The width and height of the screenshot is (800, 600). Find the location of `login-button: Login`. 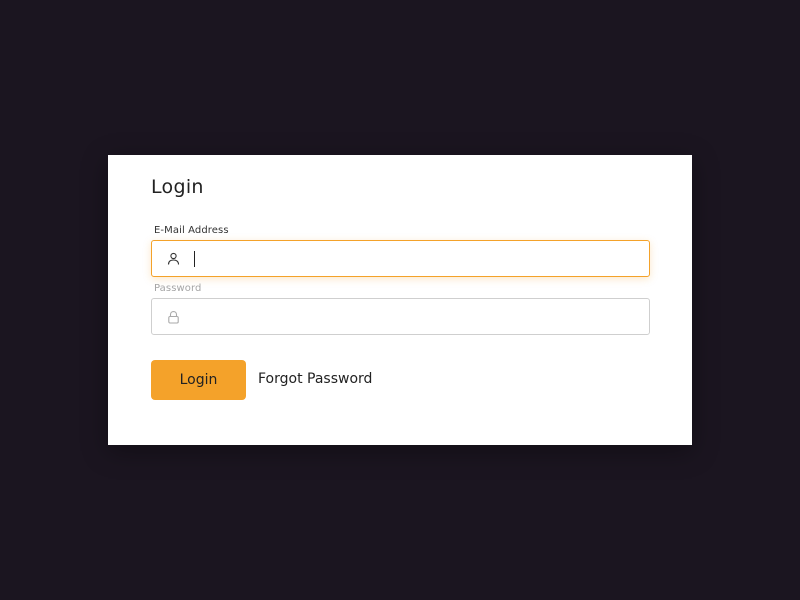

login-button: Login is located at coordinates (198, 380).